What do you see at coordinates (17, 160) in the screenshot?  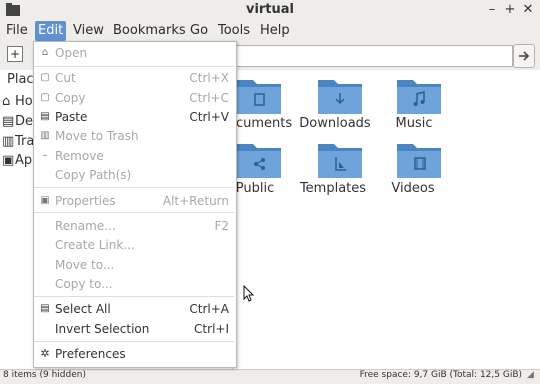 I see `sidebar-item-applications: ▣Ap` at bounding box center [17, 160].